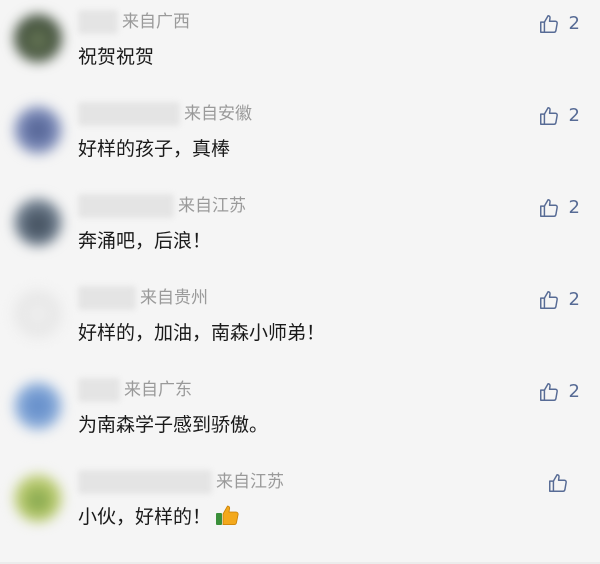  What do you see at coordinates (158, 390) in the screenshot?
I see `comment-location: 来自广东` at bounding box center [158, 390].